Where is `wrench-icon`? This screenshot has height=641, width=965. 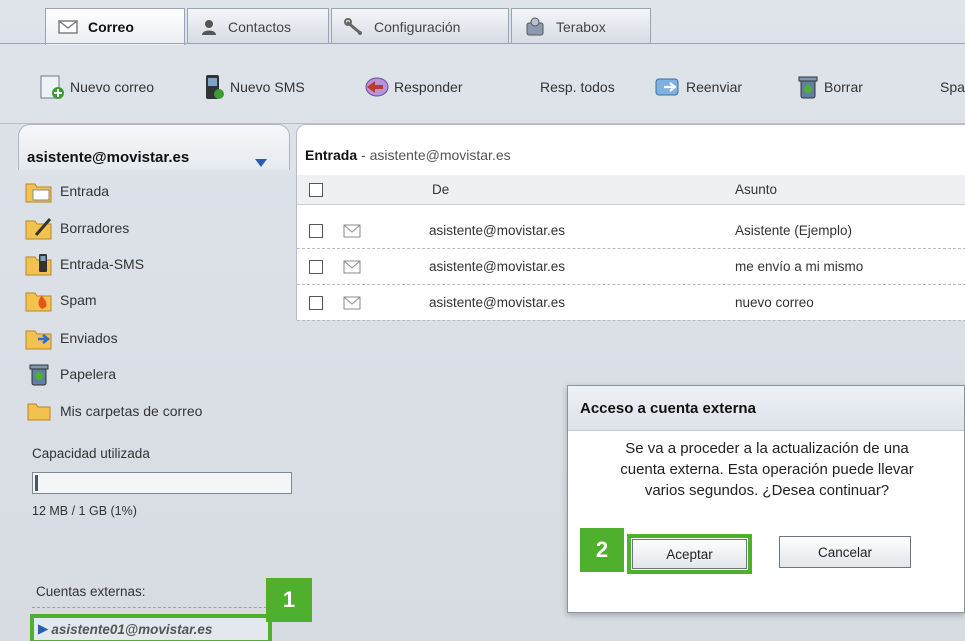
wrench-icon is located at coordinates (354, 26).